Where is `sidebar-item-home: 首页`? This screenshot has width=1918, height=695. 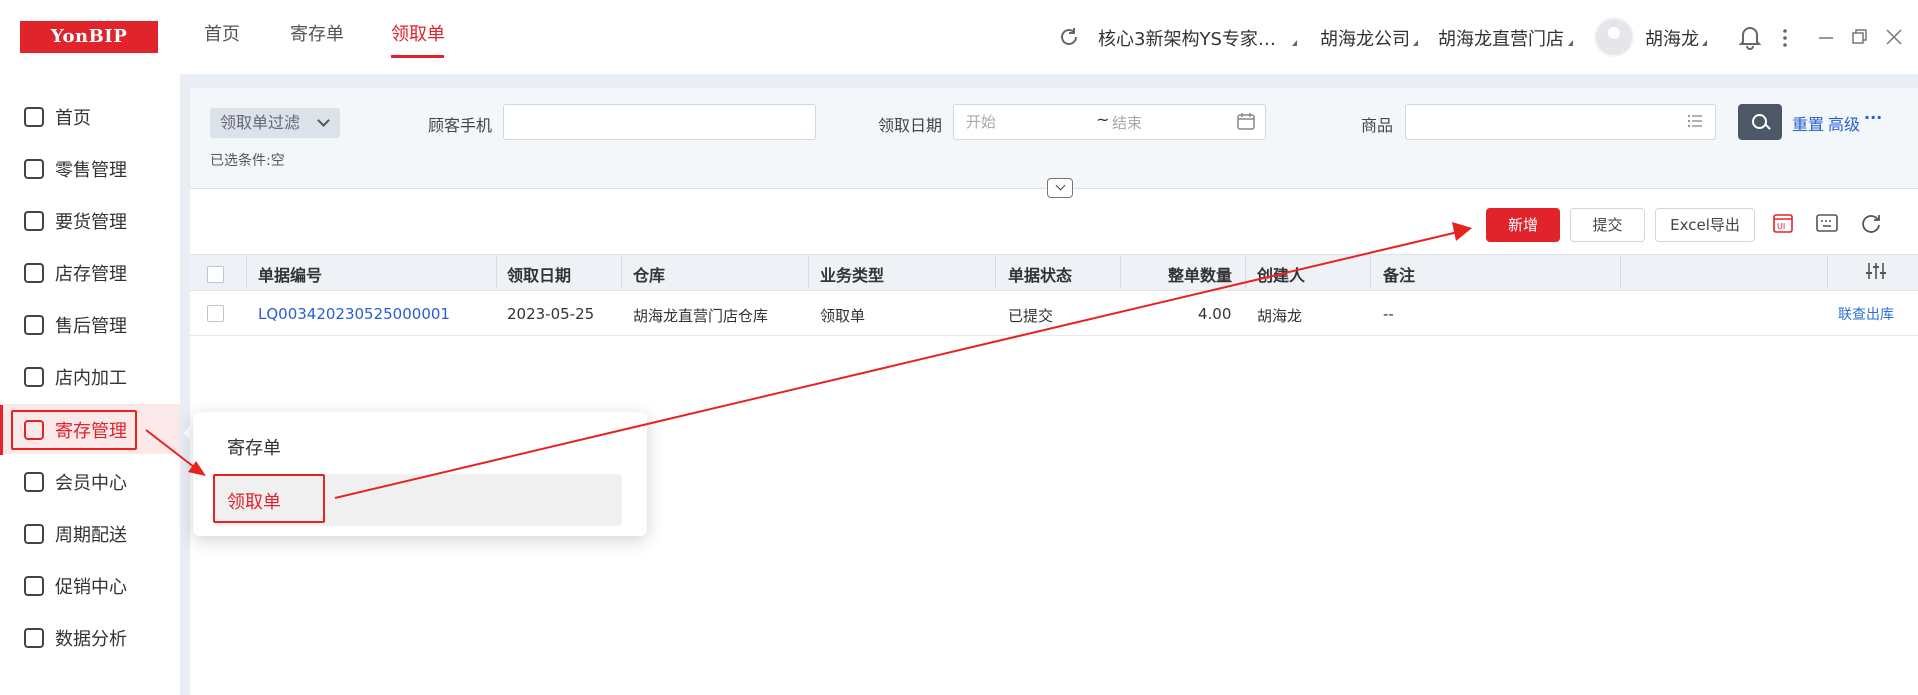
sidebar-item-home: 首页 is located at coordinates (90, 116).